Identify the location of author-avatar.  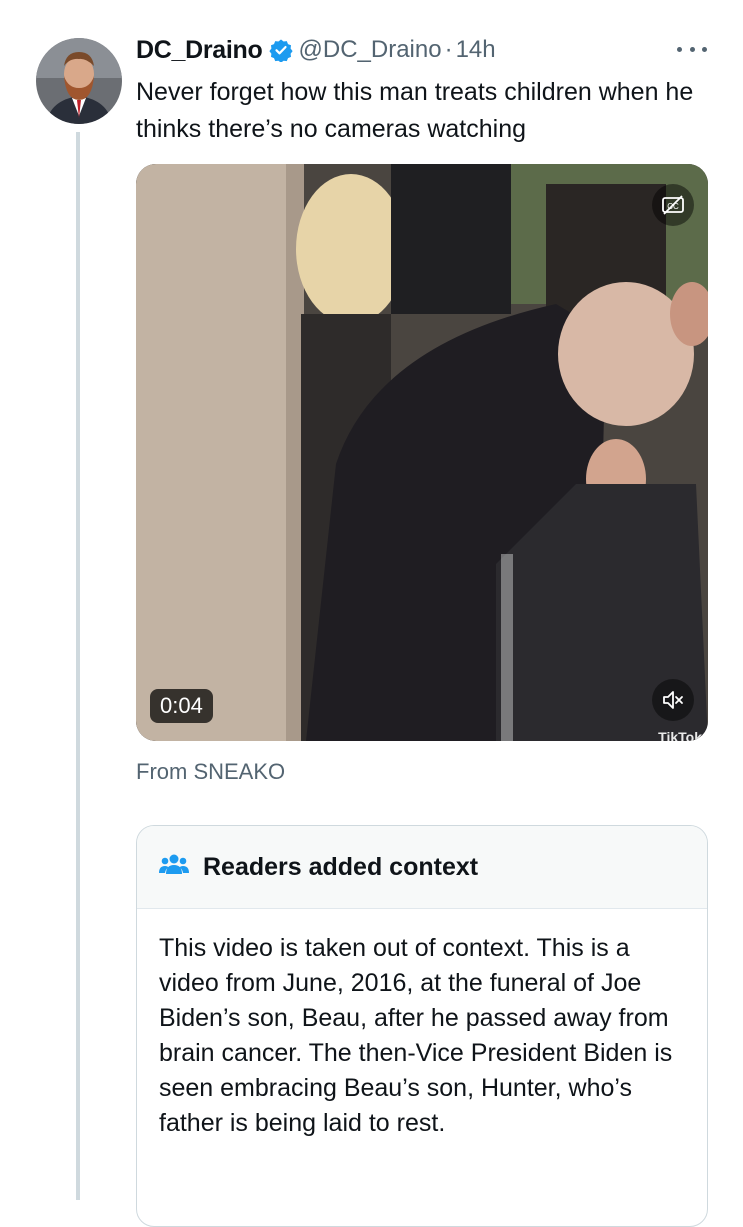
(79, 81).